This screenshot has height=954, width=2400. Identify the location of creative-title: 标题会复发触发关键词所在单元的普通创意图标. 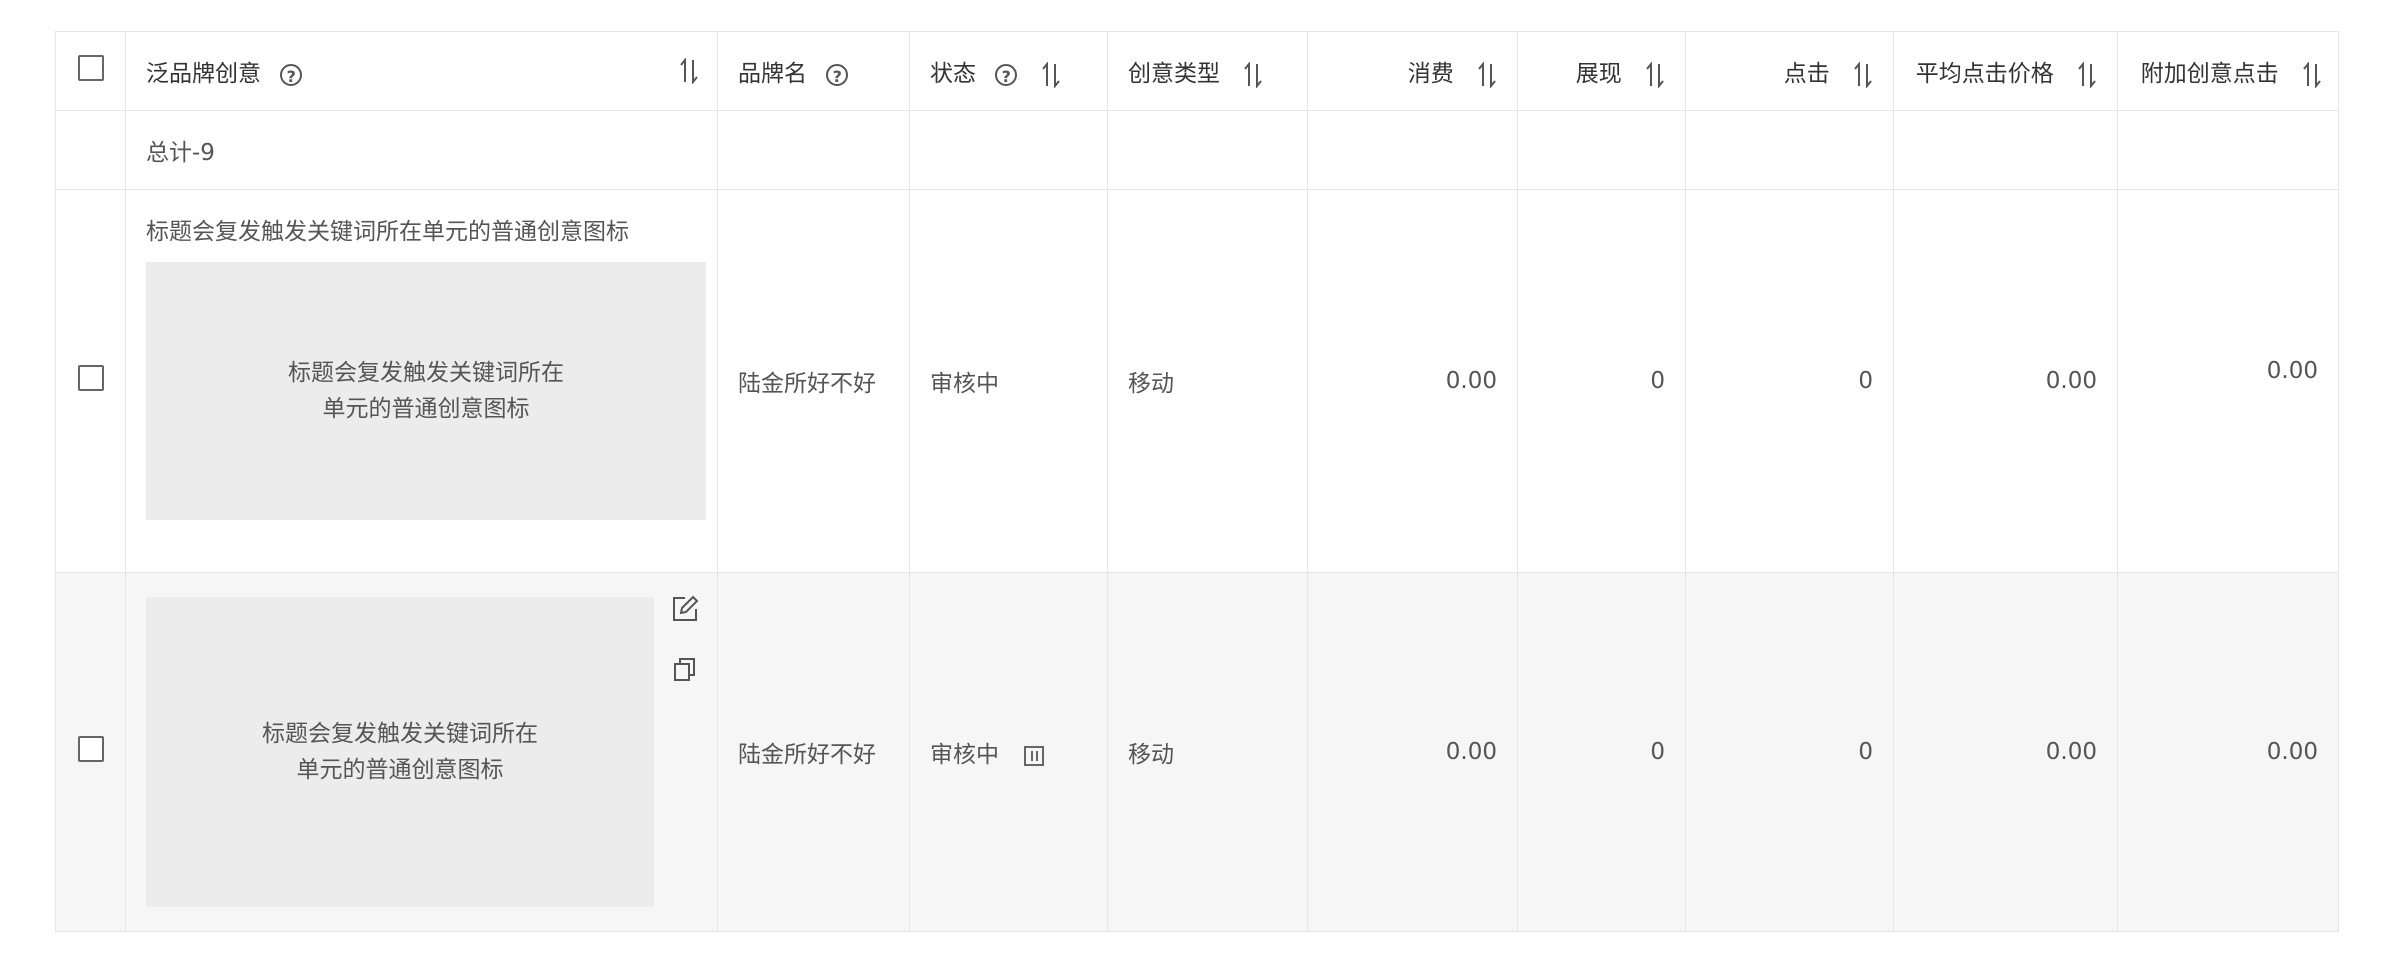
(387, 232).